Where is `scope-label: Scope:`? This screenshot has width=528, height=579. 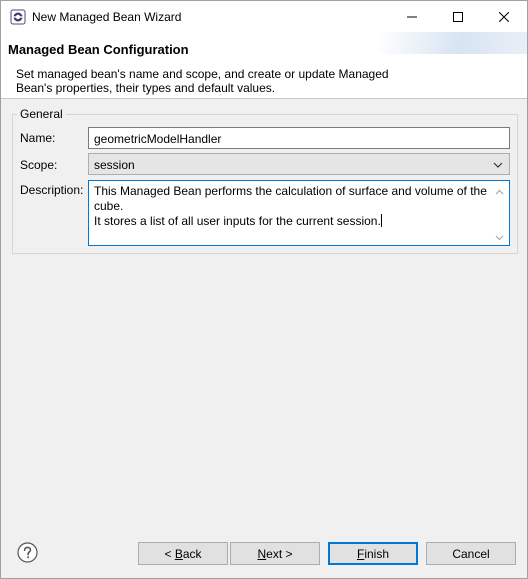
scope-label: Scope: is located at coordinates (39, 165).